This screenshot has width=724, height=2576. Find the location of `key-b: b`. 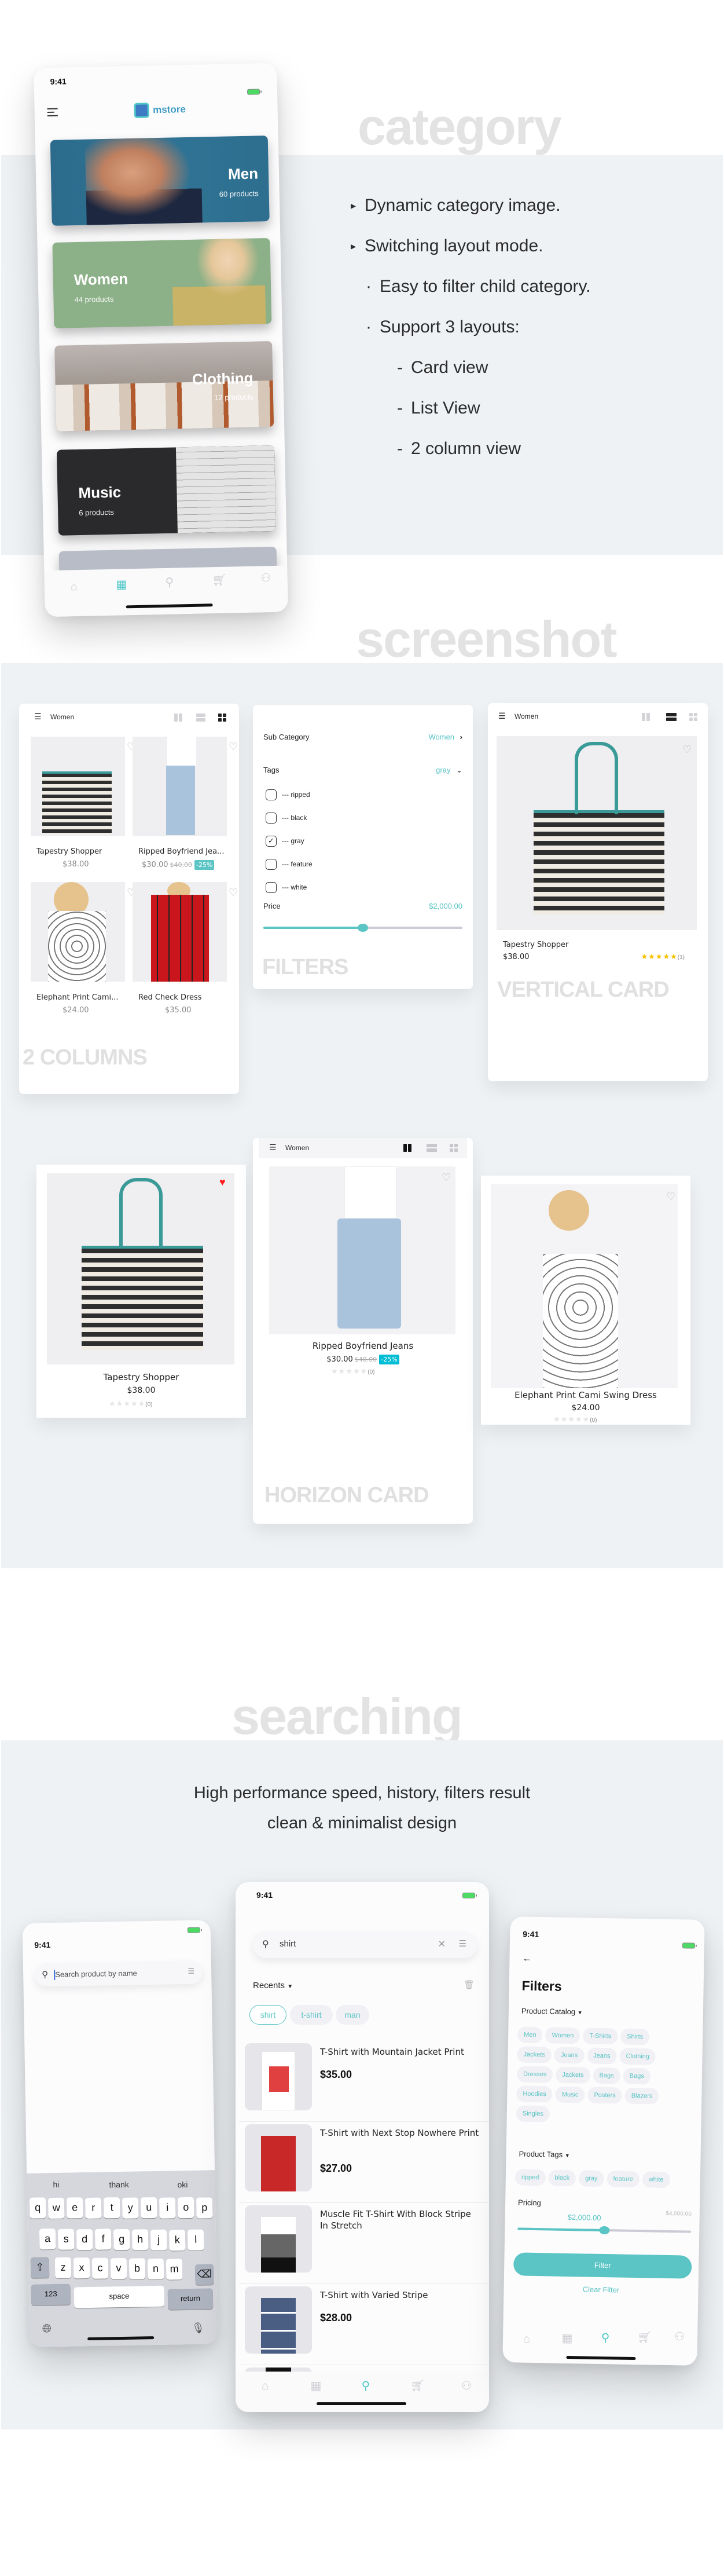

key-b: b is located at coordinates (137, 2268).